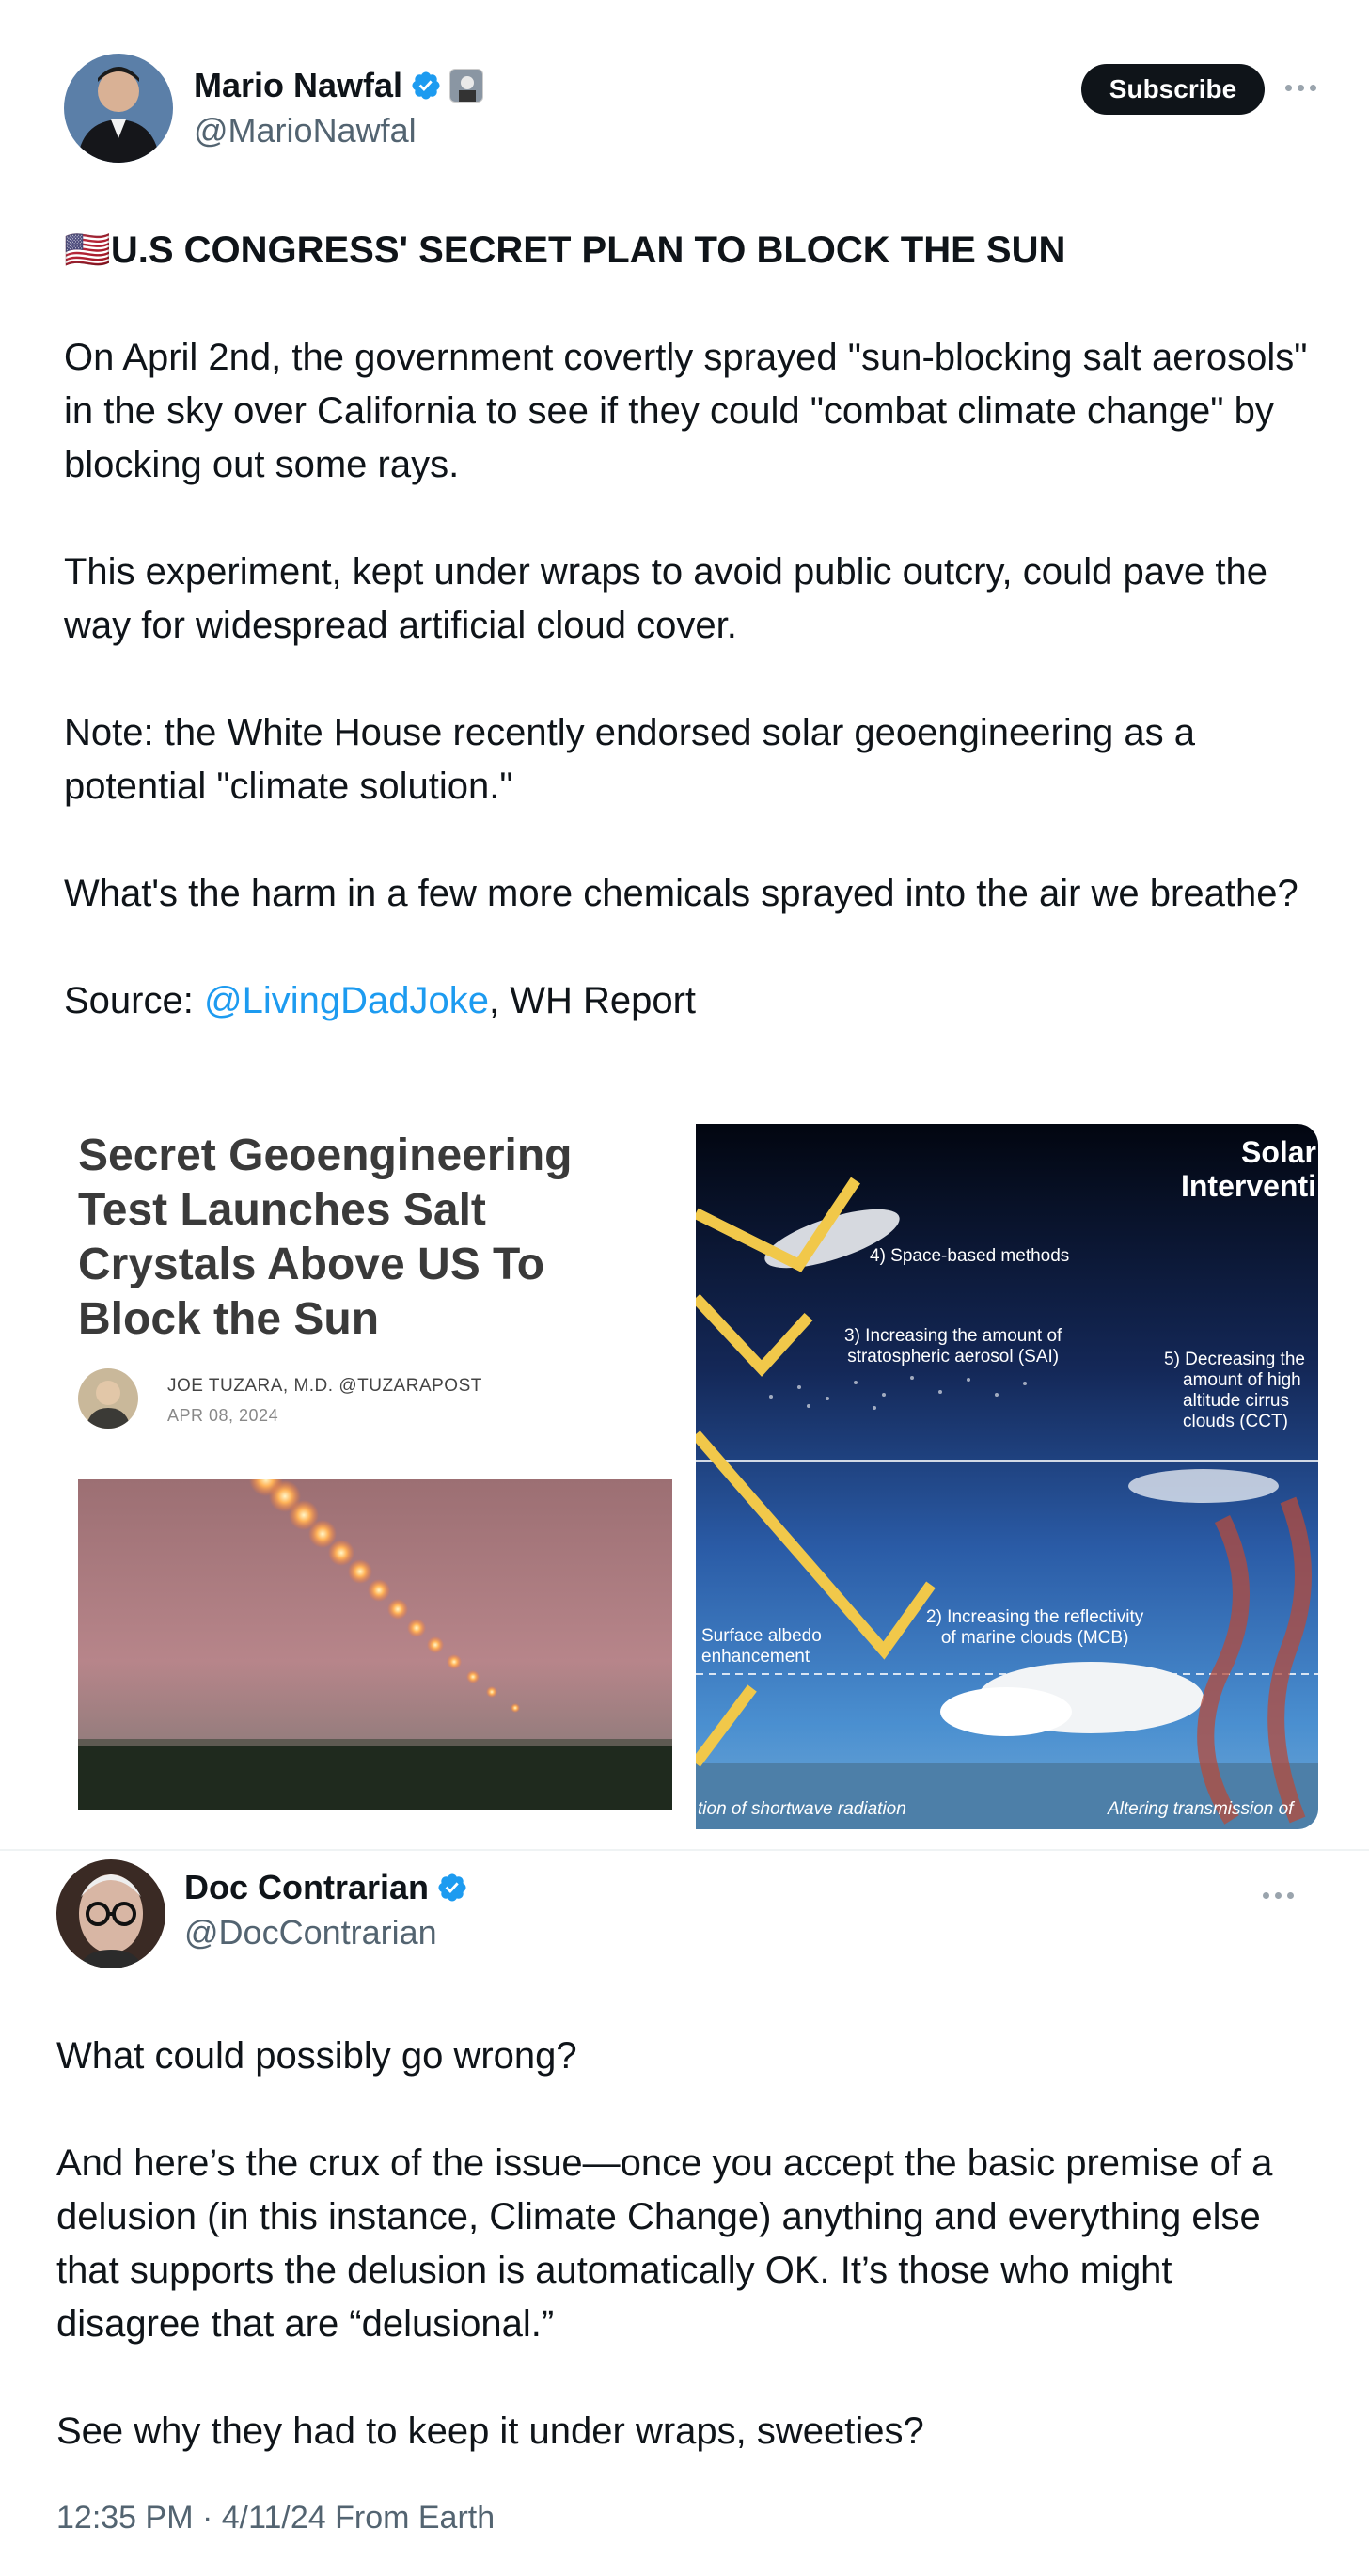 The width and height of the screenshot is (1369, 2576). I want to click on label-cct-line3: altitude cirrus, so click(1236, 1401).